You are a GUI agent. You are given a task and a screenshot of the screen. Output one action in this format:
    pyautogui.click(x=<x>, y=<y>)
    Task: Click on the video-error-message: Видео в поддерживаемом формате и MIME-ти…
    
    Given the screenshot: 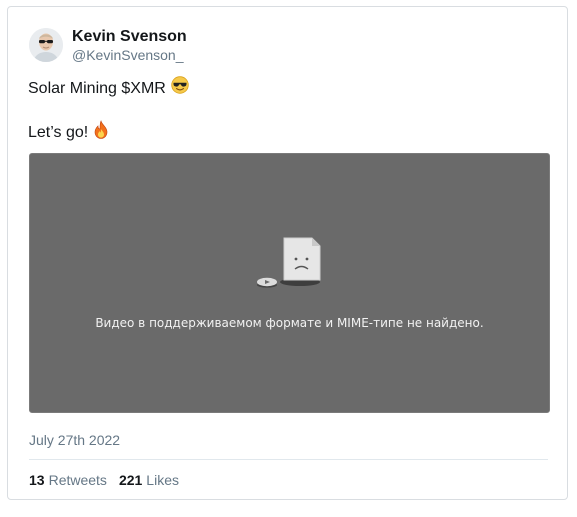 What is the action you would take?
    pyautogui.click(x=289, y=323)
    